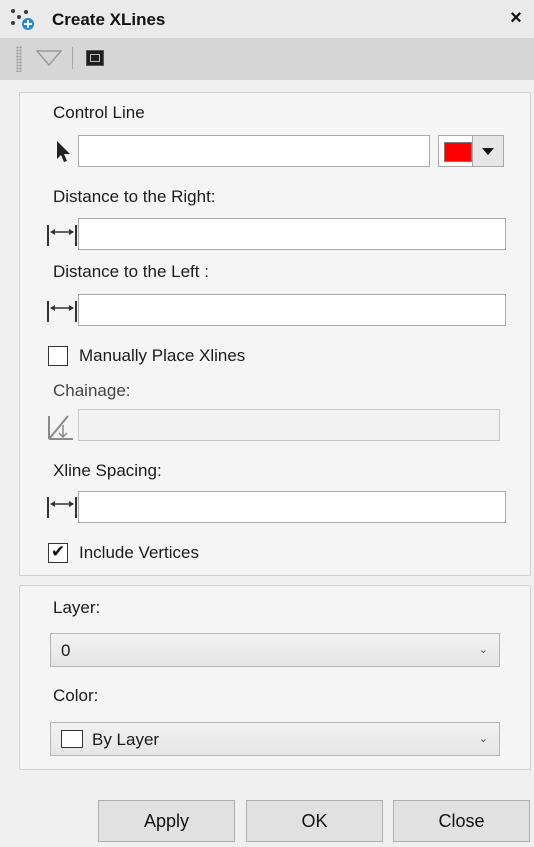 The height and width of the screenshot is (847, 534). I want to click on layer-label: Layer:, so click(77, 607).